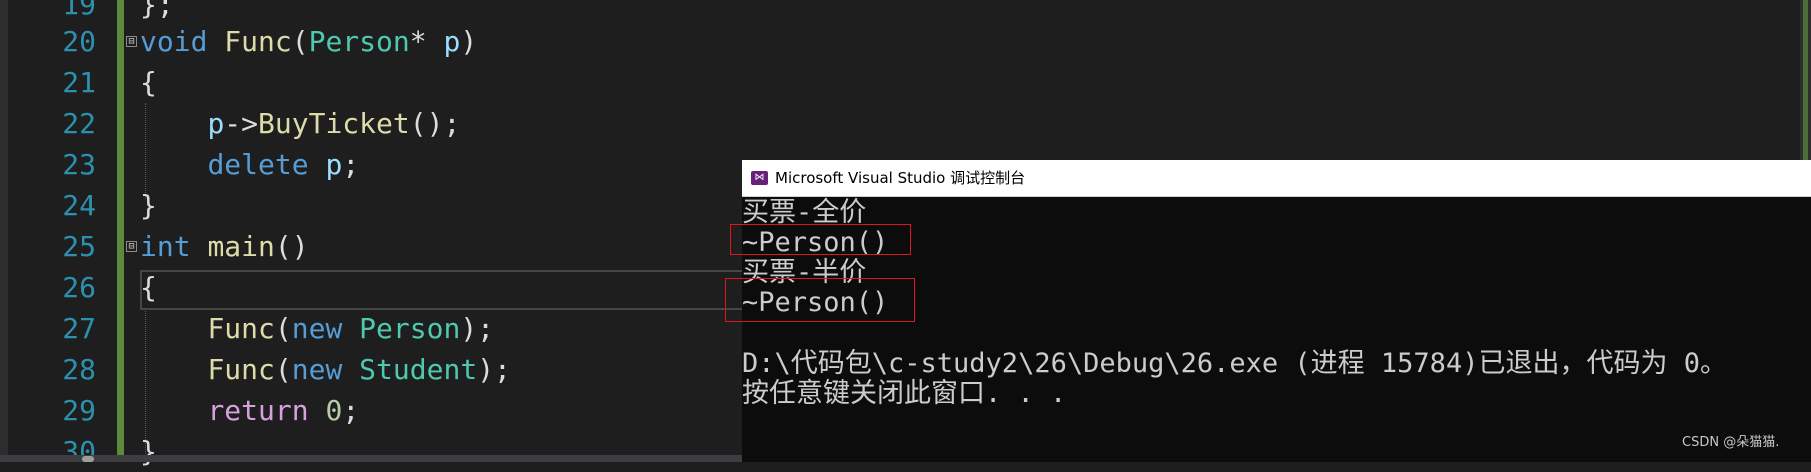 This screenshot has width=1811, height=472. What do you see at coordinates (334, 123) in the screenshot?
I see `code-token: BuyTicket` at bounding box center [334, 123].